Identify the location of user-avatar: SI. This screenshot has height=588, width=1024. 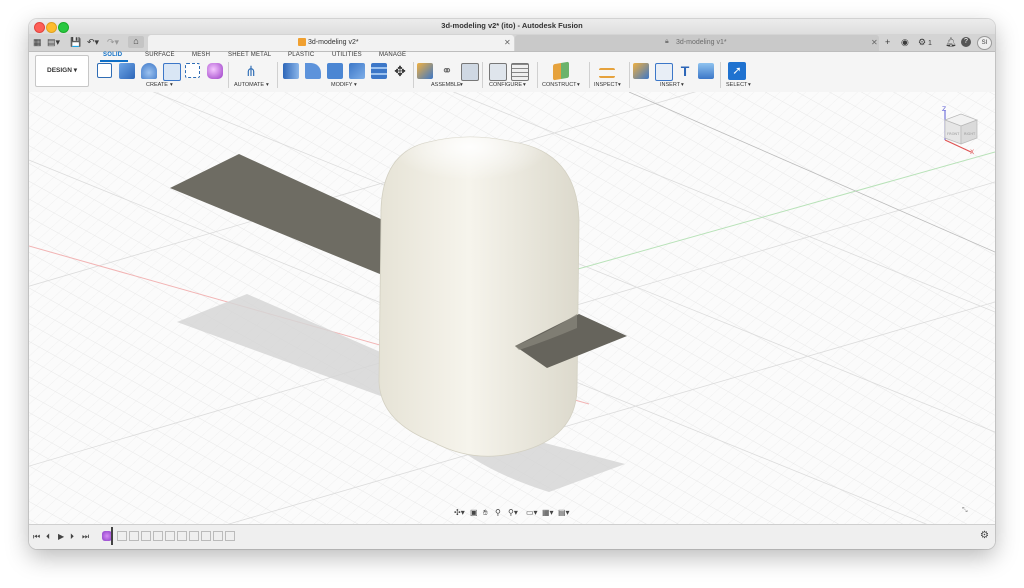
(984, 43).